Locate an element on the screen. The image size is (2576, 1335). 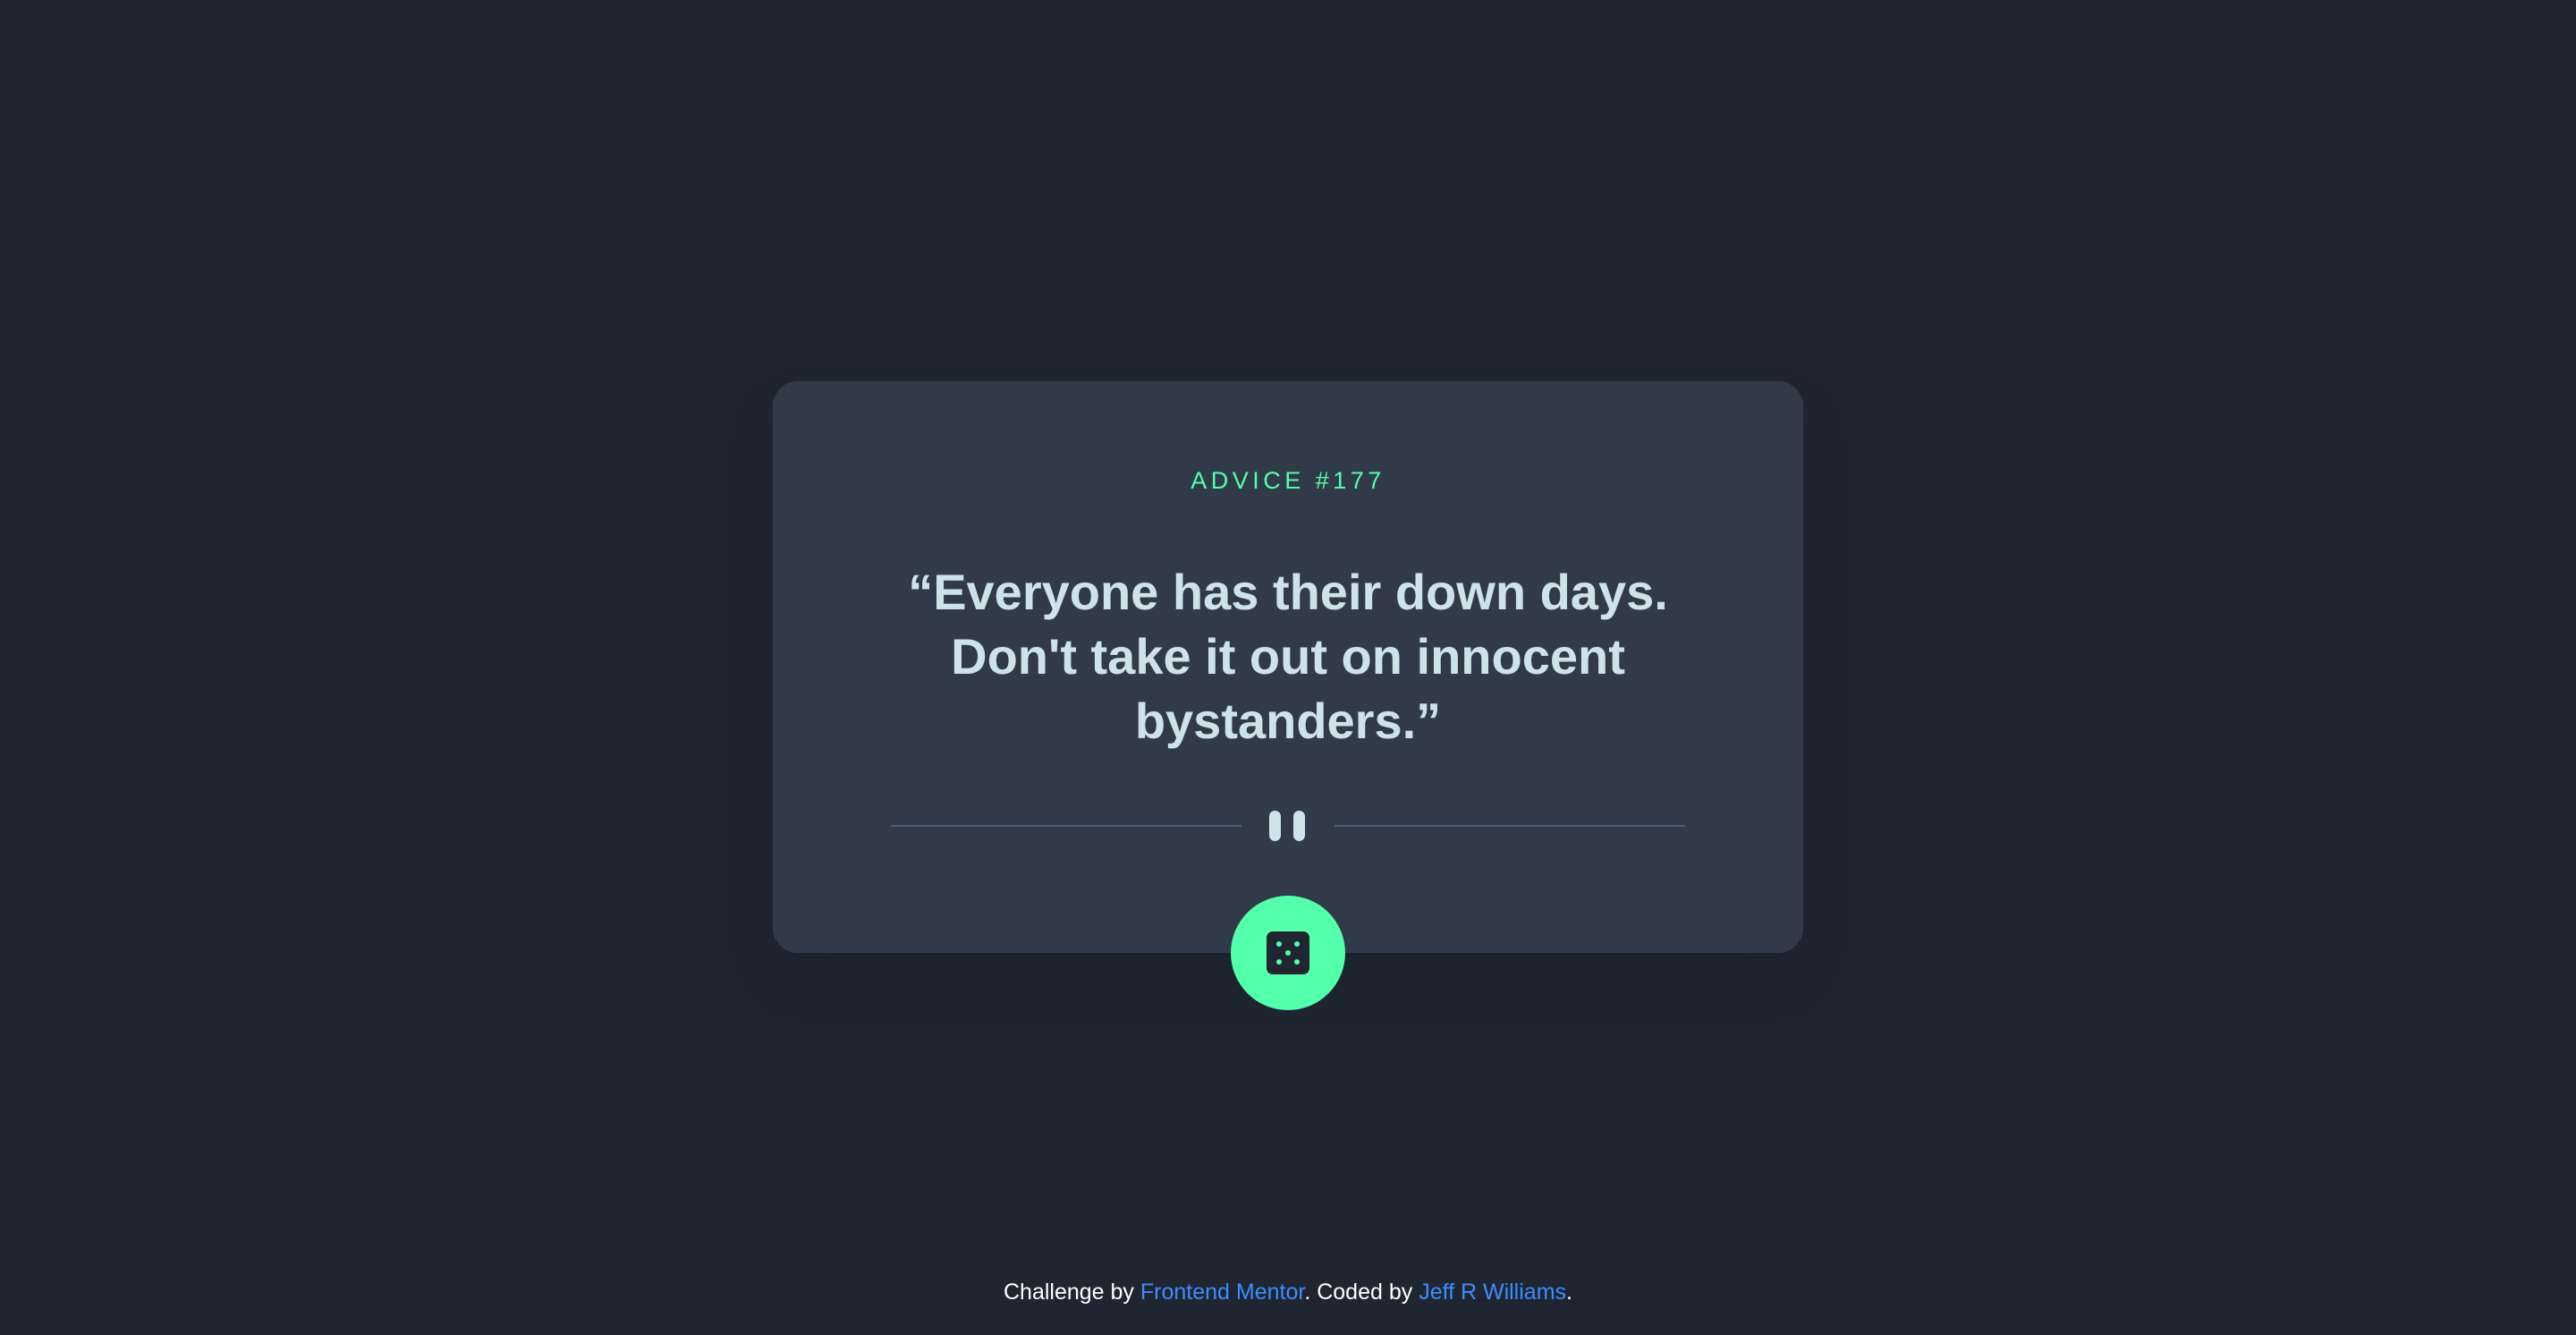
pause-divider-icon is located at coordinates (1286, 826).